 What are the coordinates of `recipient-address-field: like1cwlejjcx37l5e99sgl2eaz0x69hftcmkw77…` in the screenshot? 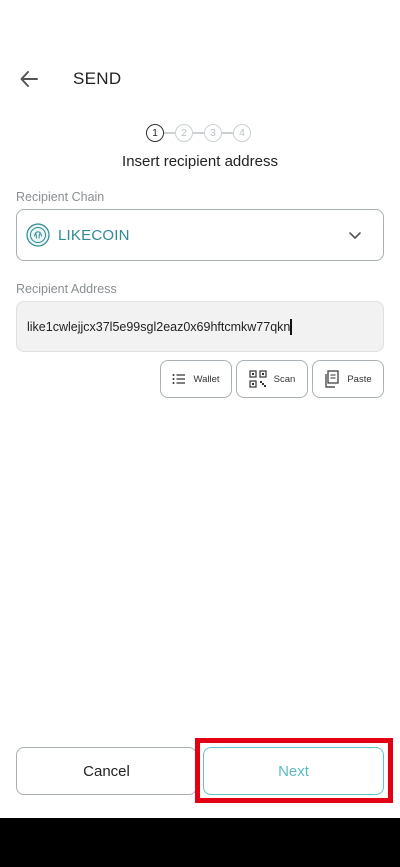 It's located at (200, 326).